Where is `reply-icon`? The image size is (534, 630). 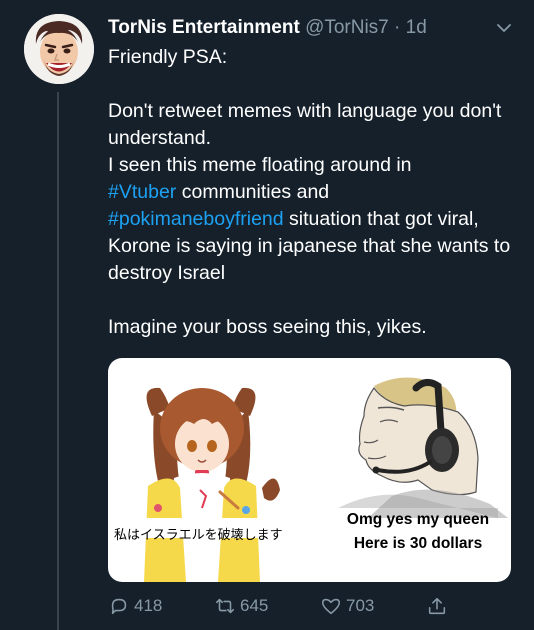 reply-icon is located at coordinates (119, 606).